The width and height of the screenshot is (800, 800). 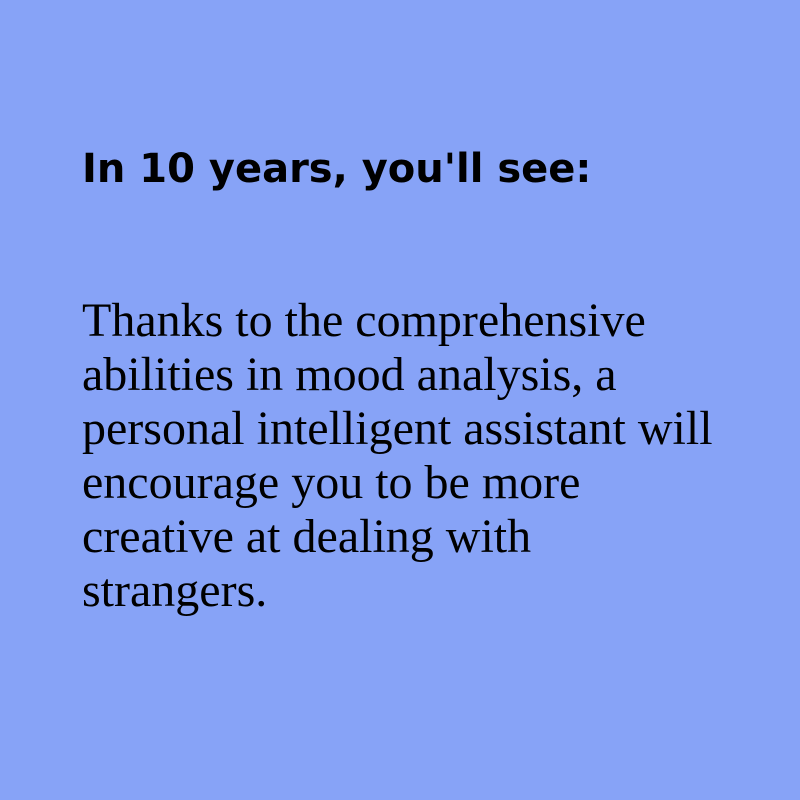 I want to click on card-heading: In 10 years, you'll see:, so click(x=337, y=169).